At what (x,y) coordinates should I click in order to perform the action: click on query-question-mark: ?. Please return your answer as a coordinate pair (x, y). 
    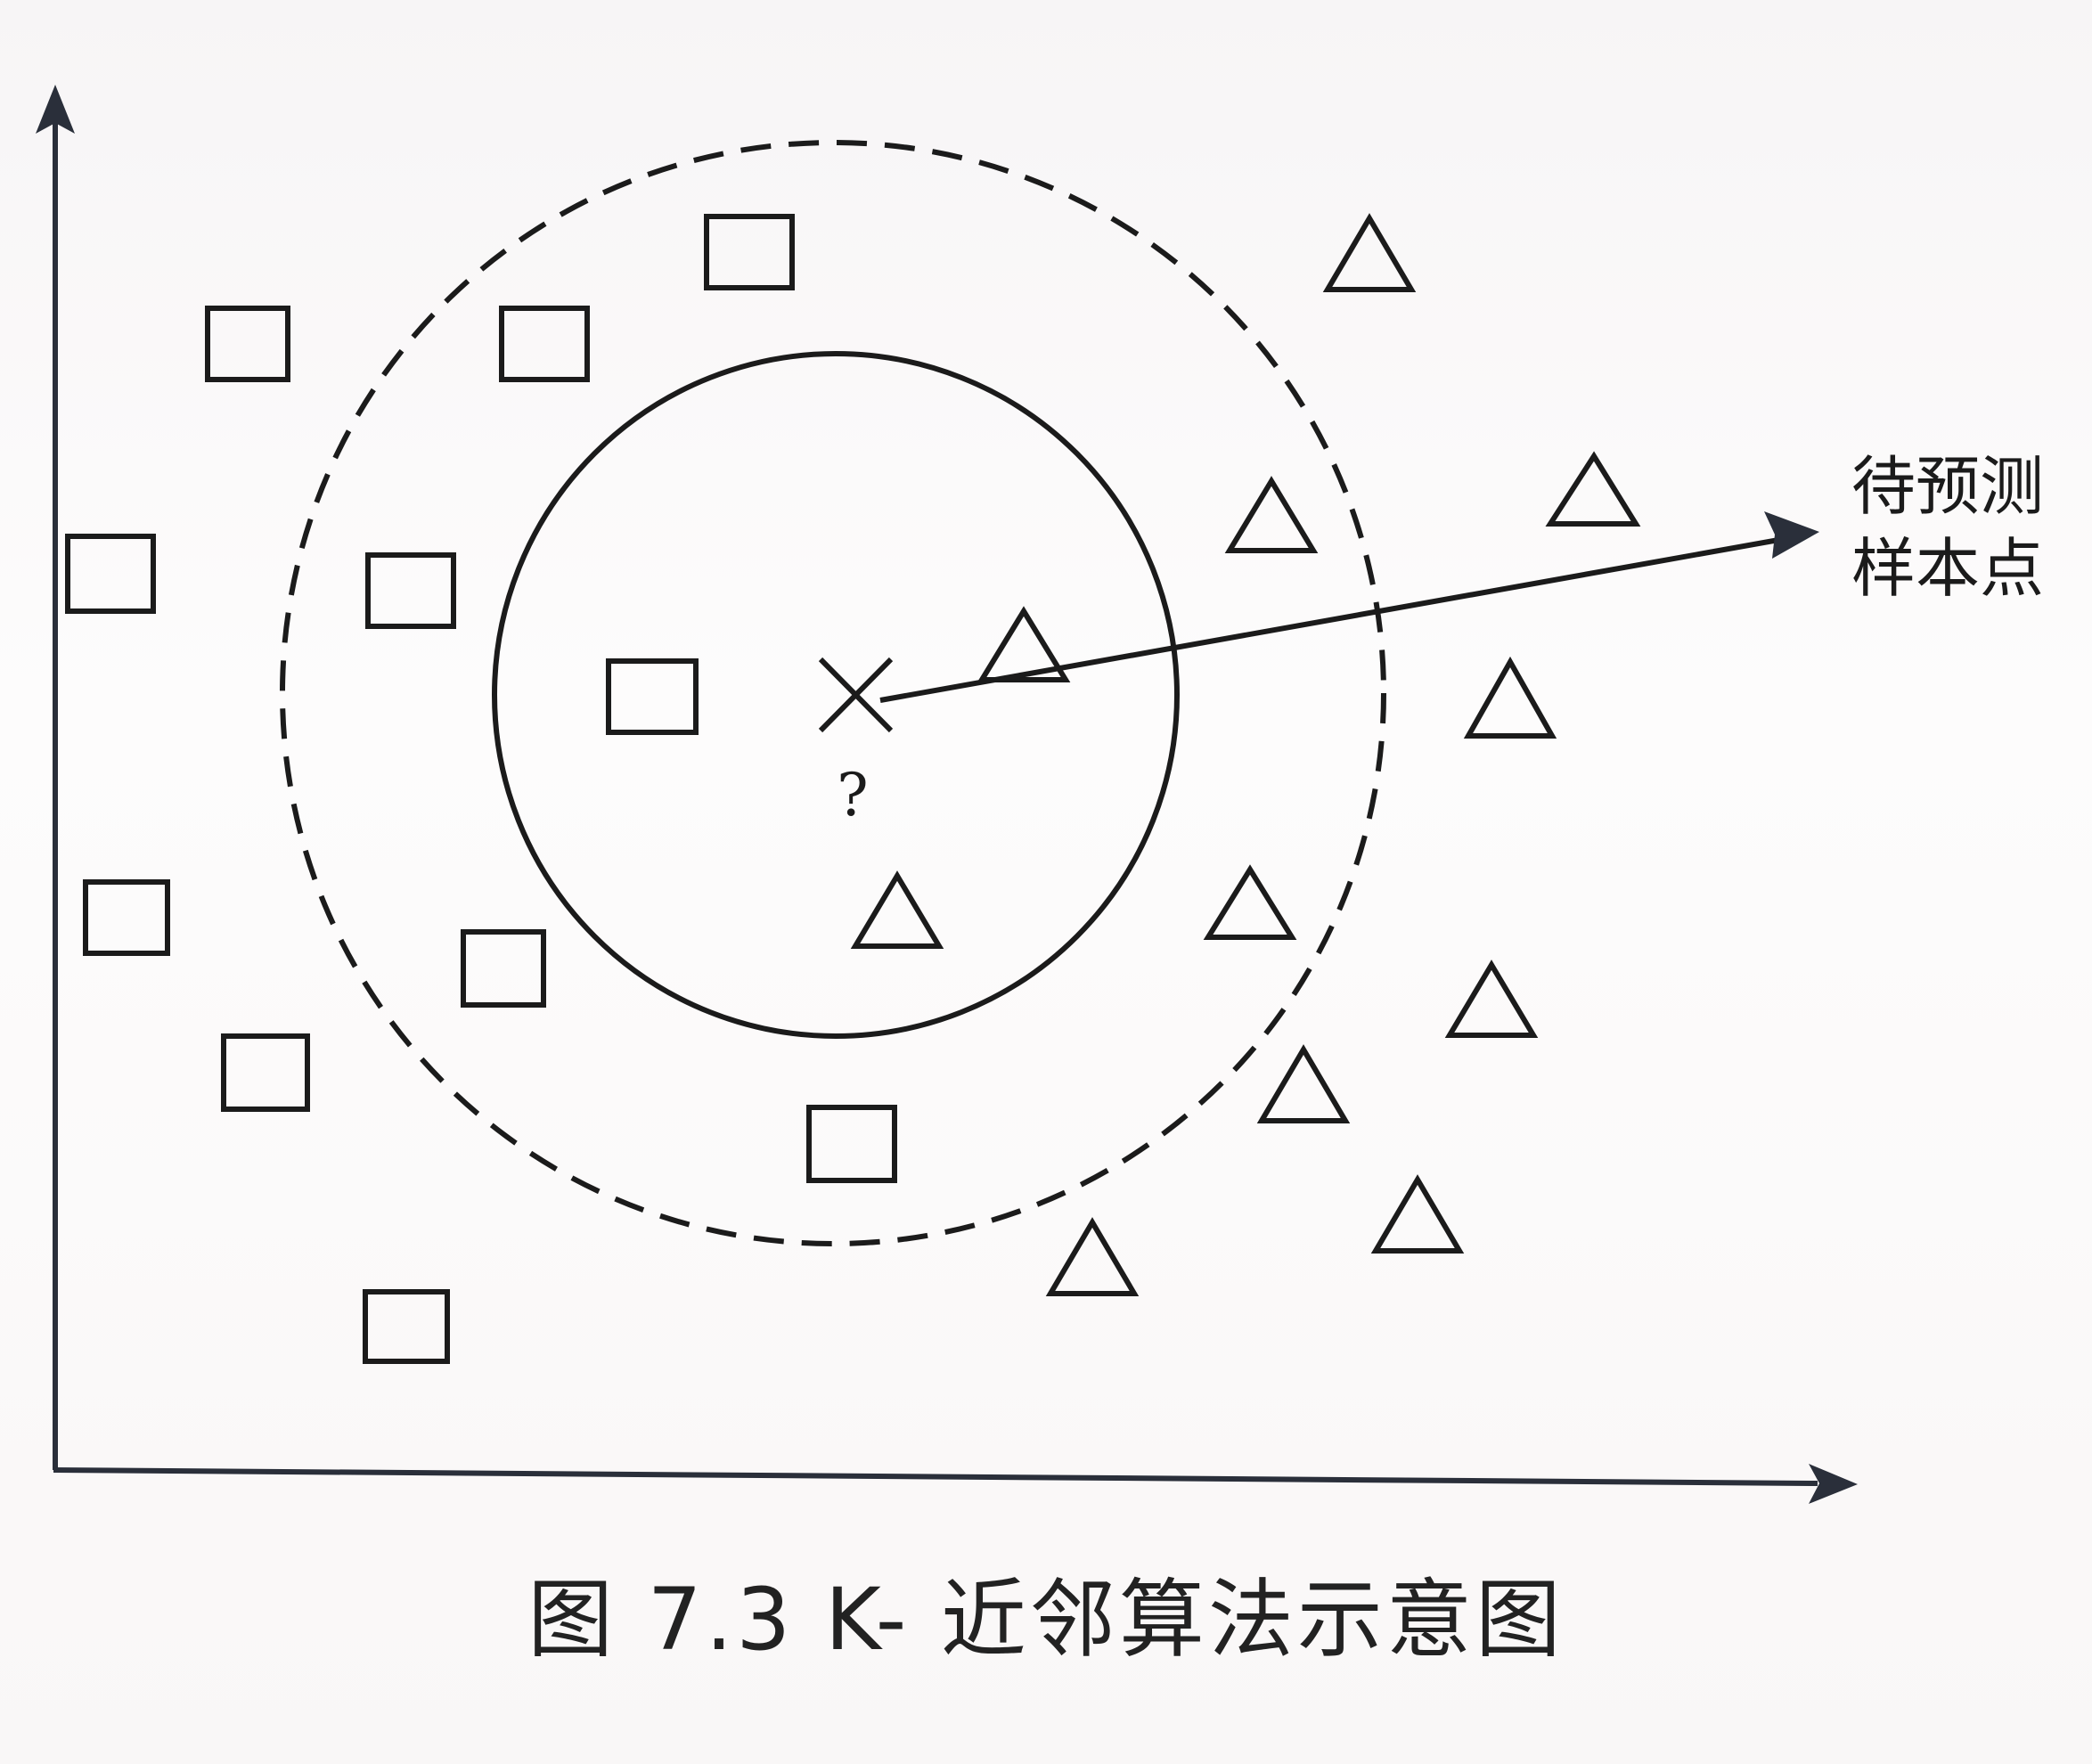
    Looking at the image, I should click on (853, 795).